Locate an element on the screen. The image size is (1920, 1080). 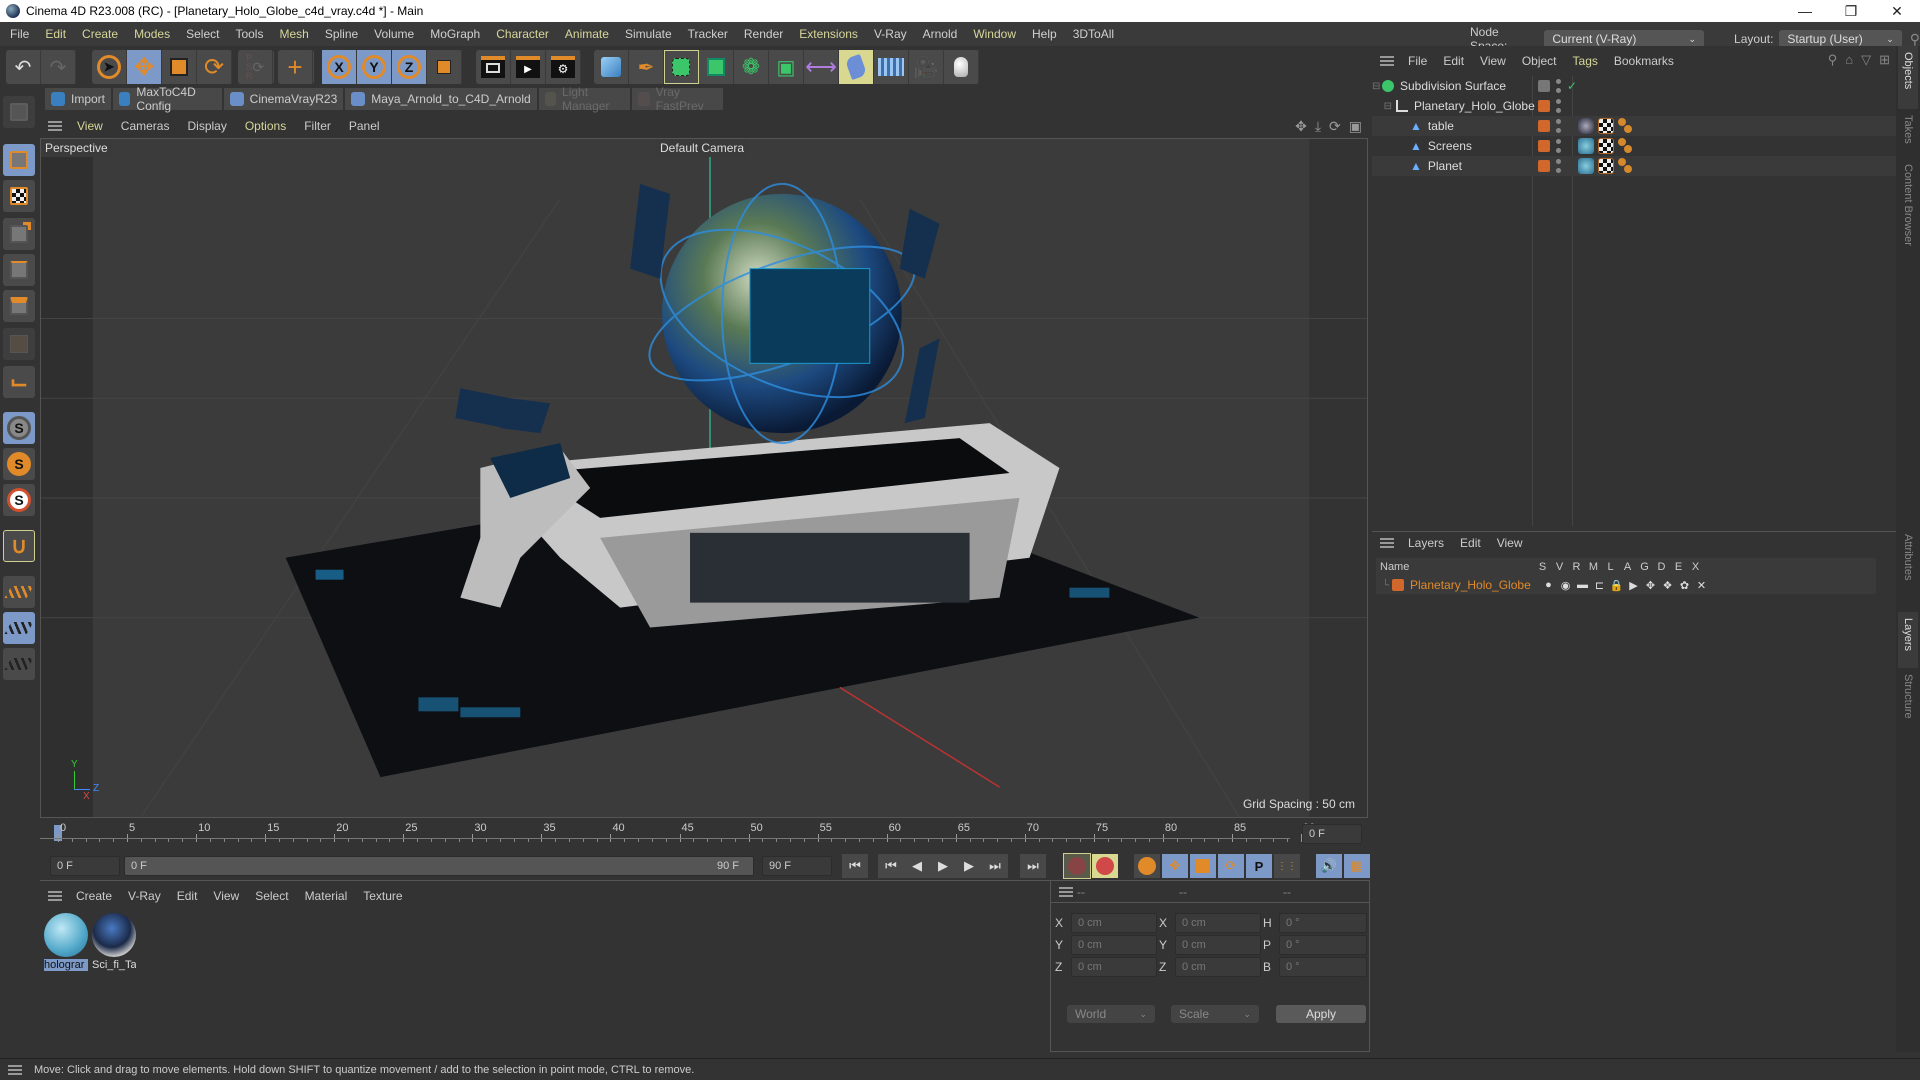
render-settings-icon: ⚙ is located at coordinates (563, 67).